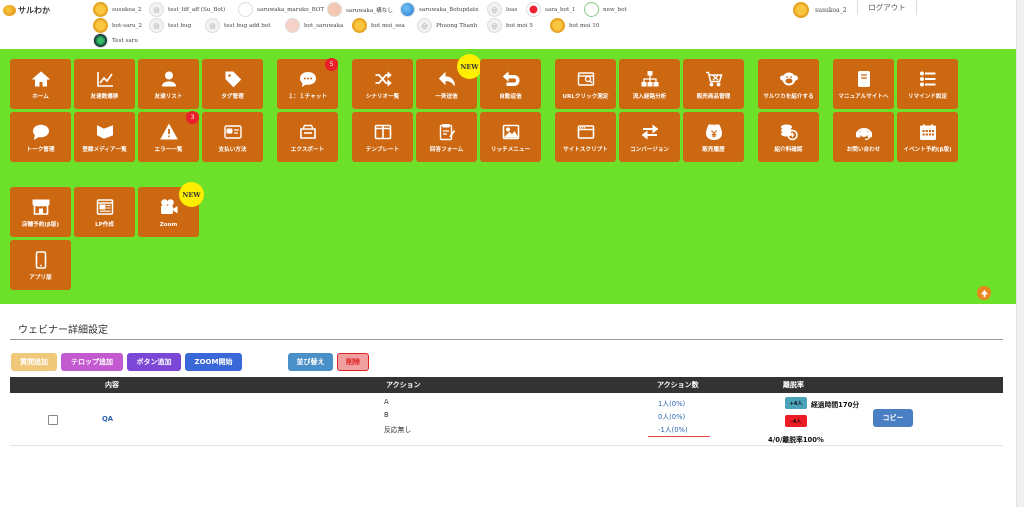 The width and height of the screenshot is (1024, 507). Describe the element at coordinates (649, 150) in the screenshot. I see `menu-tile-label: コンバージョン` at that location.